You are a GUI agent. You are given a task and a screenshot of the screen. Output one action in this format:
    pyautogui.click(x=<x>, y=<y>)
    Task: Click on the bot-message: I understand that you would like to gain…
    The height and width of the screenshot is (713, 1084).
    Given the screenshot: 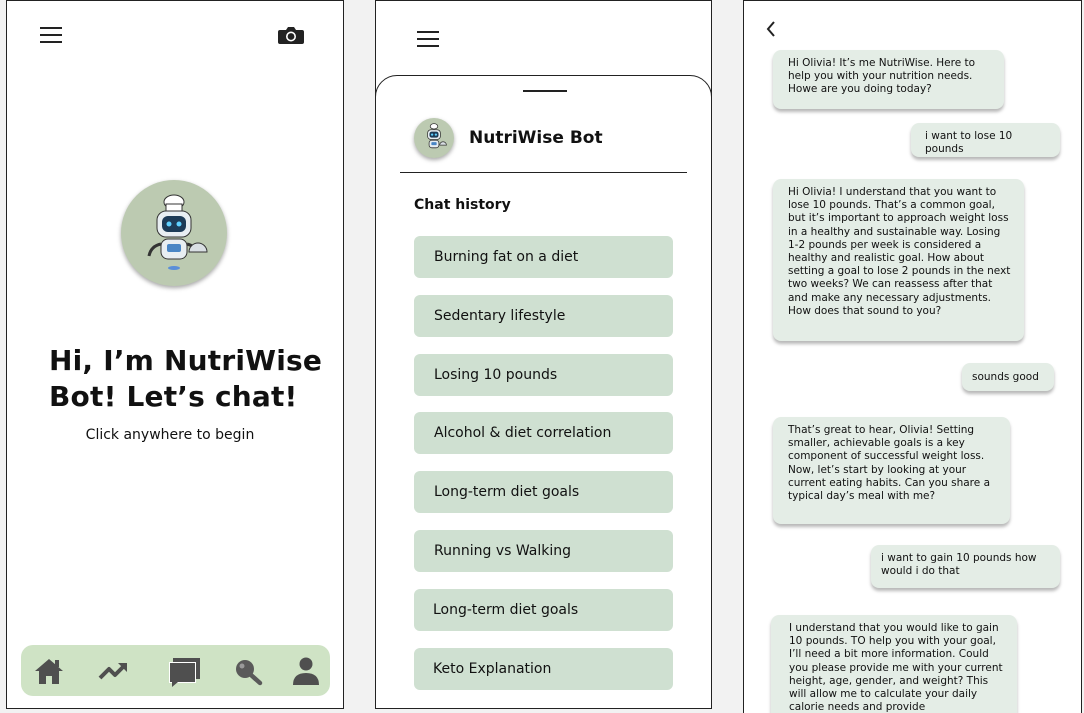 What is the action you would take?
    pyautogui.click(x=894, y=664)
    